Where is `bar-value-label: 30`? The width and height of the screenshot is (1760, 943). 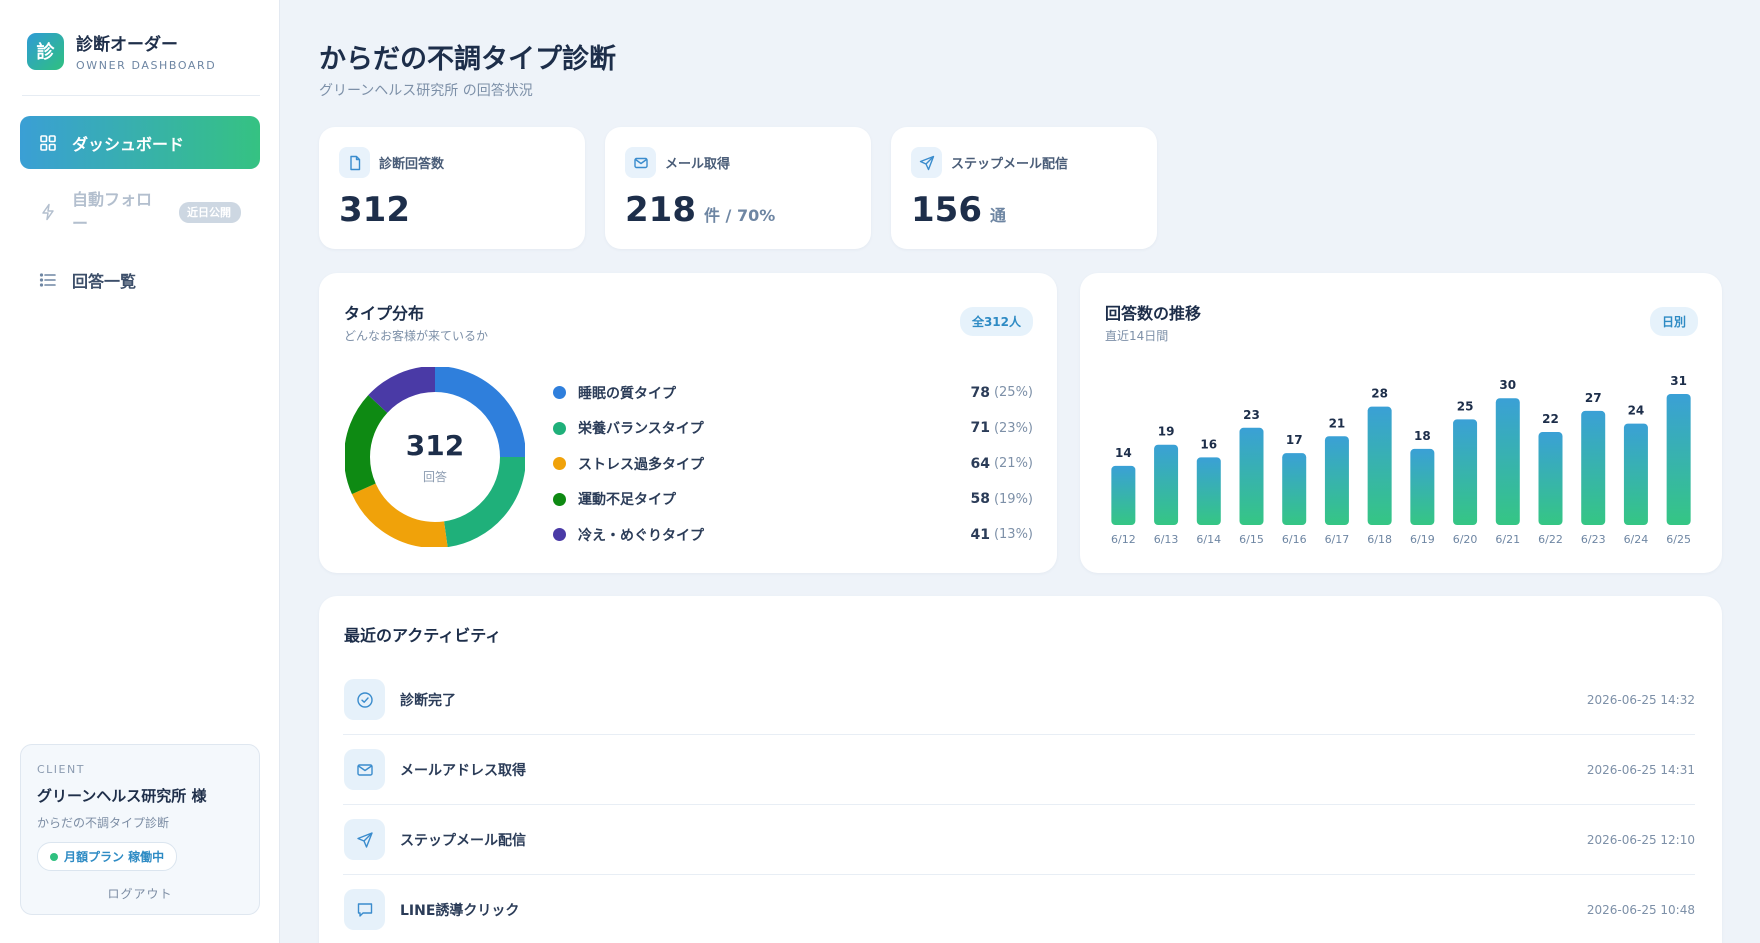 bar-value-label: 30 is located at coordinates (1507, 385).